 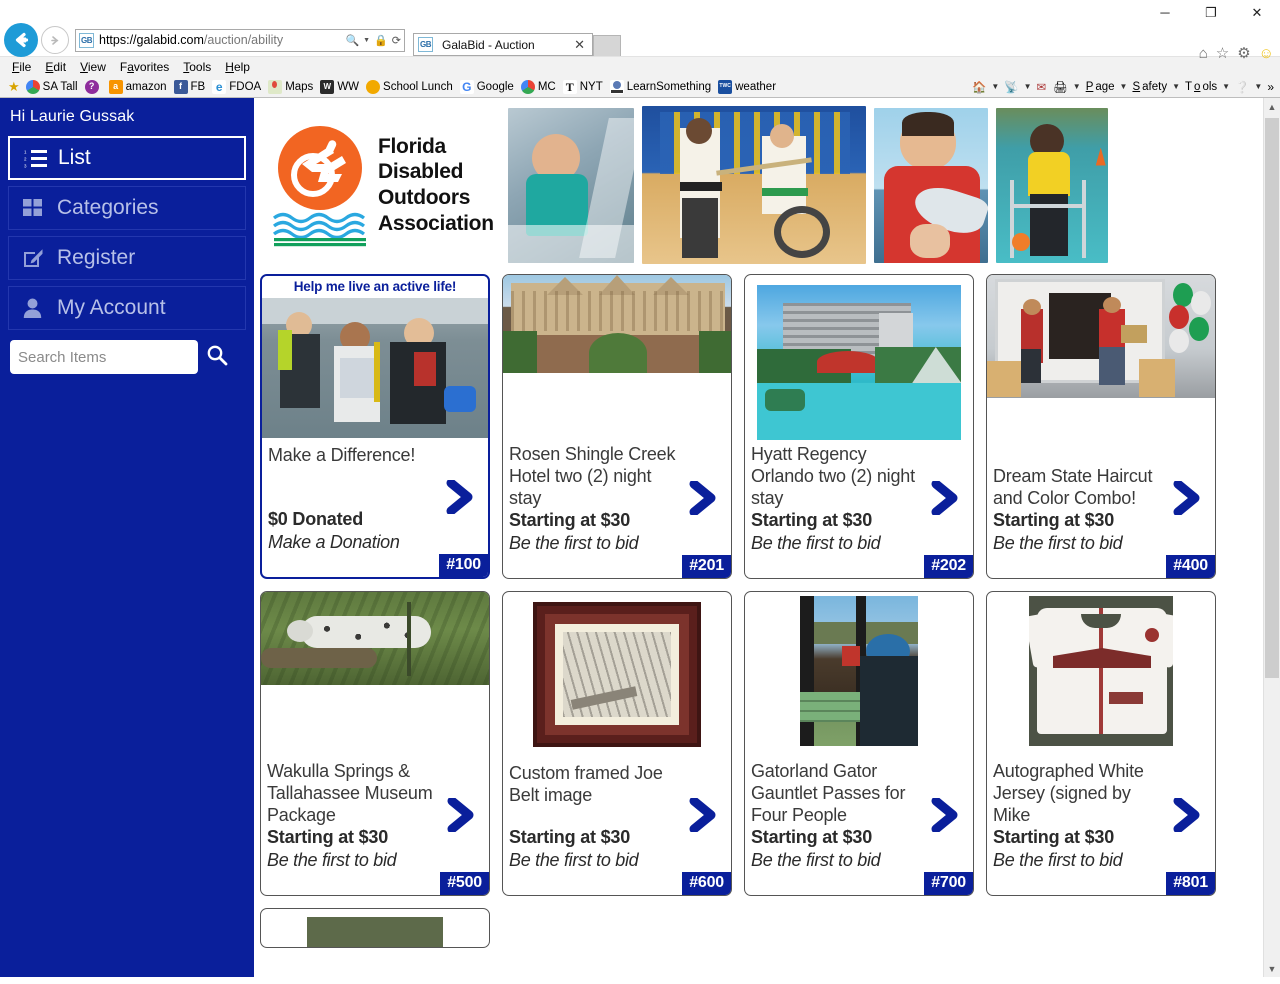 I want to click on minimize-button: ─, so click(x=1165, y=12).